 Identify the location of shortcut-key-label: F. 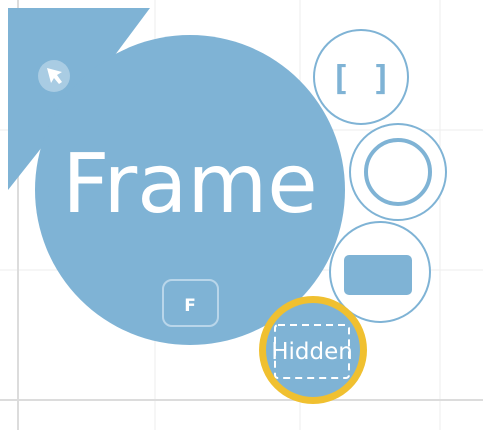
(190, 306).